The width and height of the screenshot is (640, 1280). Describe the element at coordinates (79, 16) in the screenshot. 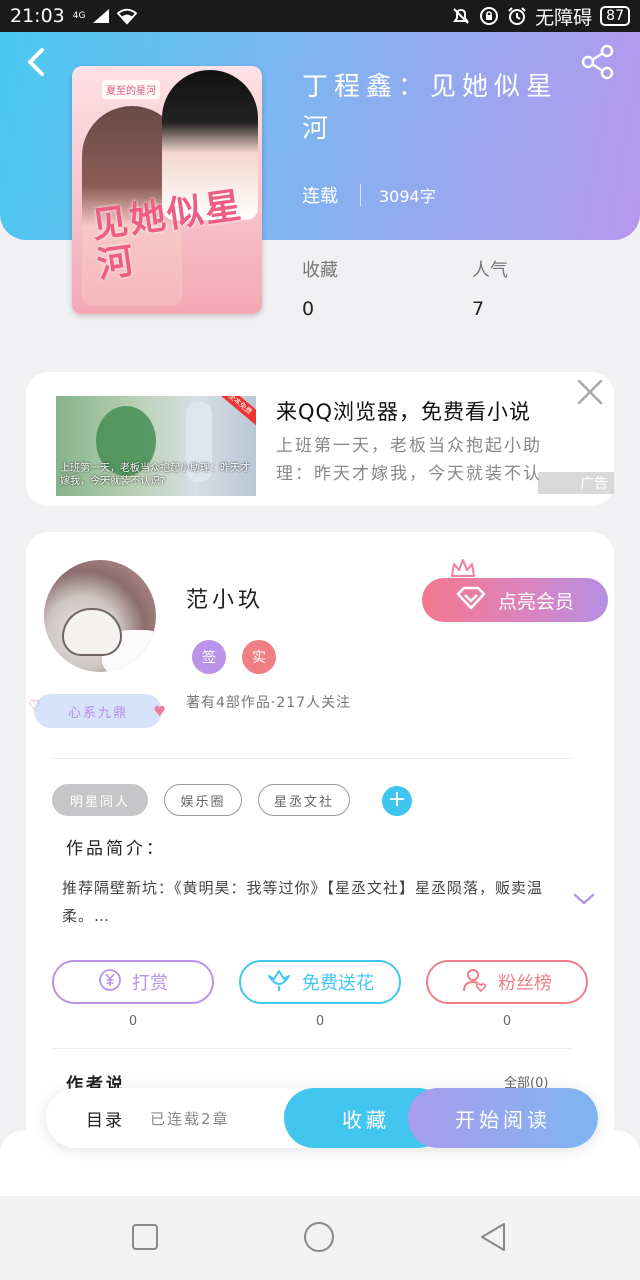

I see `network-type: 4G` at that location.